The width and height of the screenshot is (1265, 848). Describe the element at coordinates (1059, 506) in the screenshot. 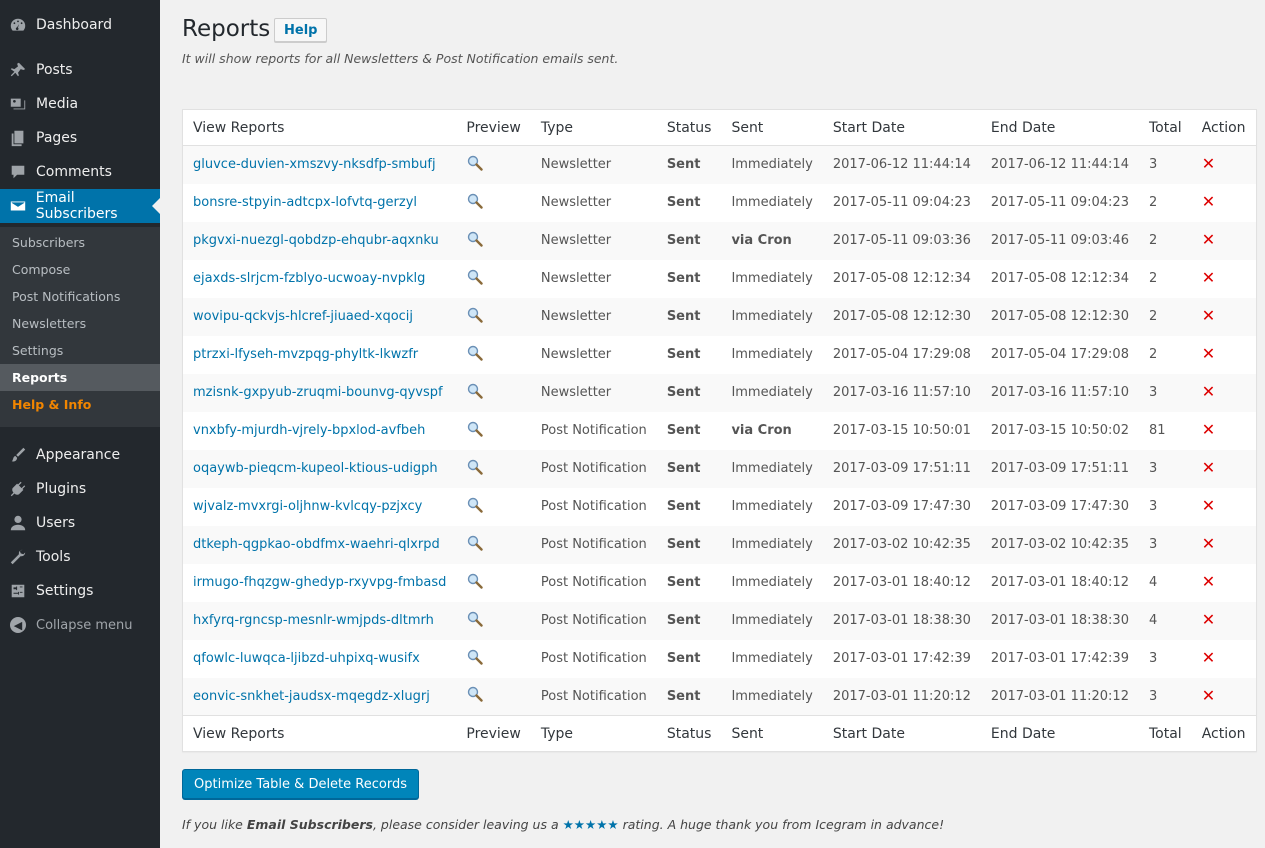

I see `end-date-cell: 2017-03-09 17:47:30` at that location.